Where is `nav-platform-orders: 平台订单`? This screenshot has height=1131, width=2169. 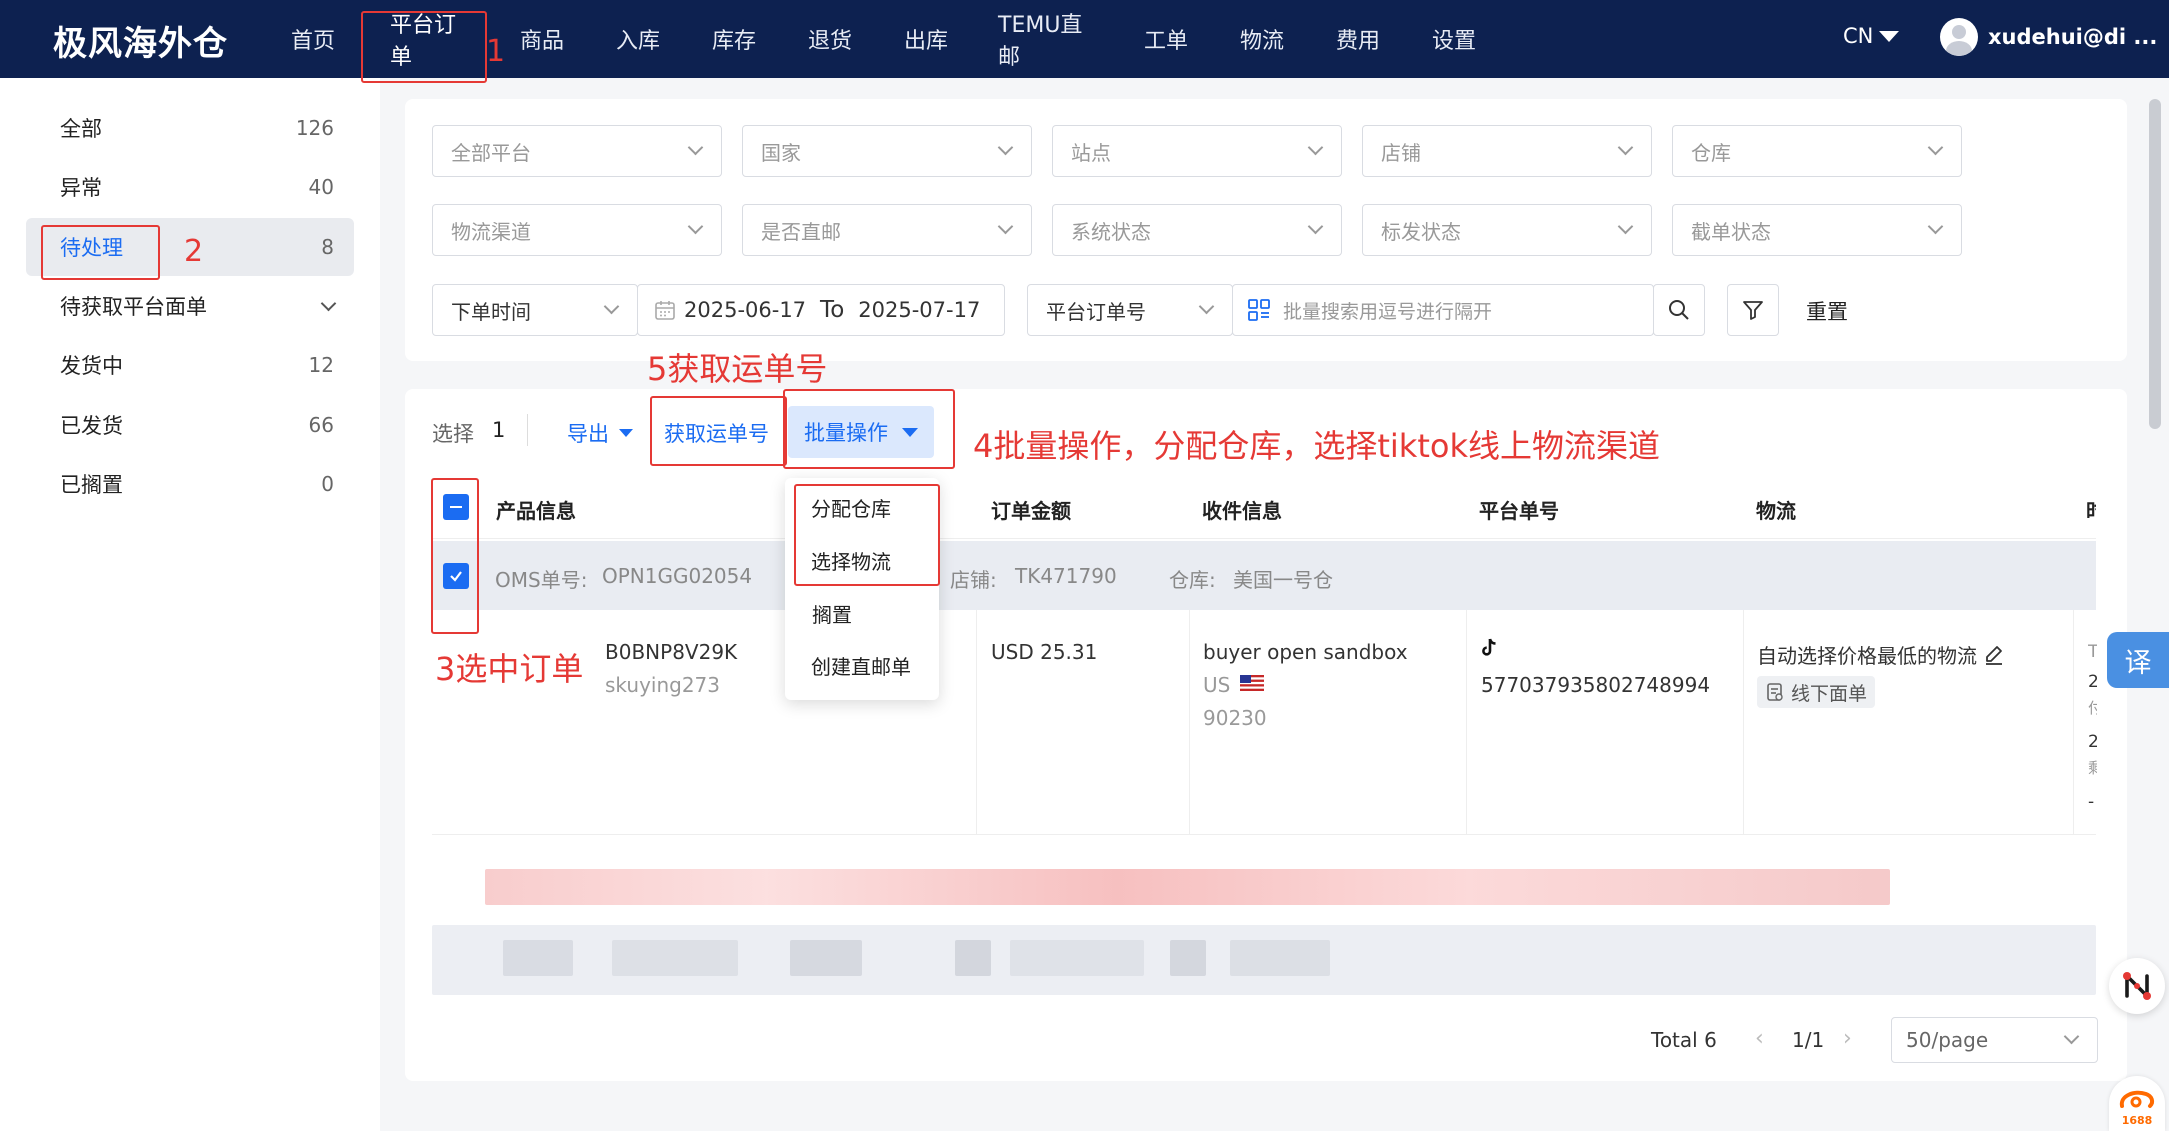
nav-platform-orders: 平台订单 is located at coordinates (430, 39).